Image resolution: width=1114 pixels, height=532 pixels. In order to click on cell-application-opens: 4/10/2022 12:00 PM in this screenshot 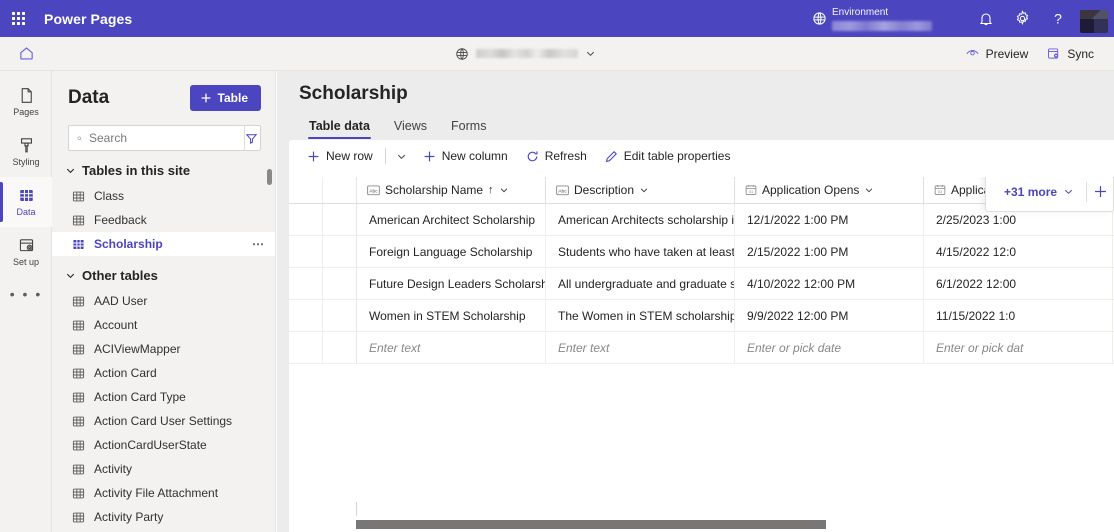, I will do `click(829, 283)`.